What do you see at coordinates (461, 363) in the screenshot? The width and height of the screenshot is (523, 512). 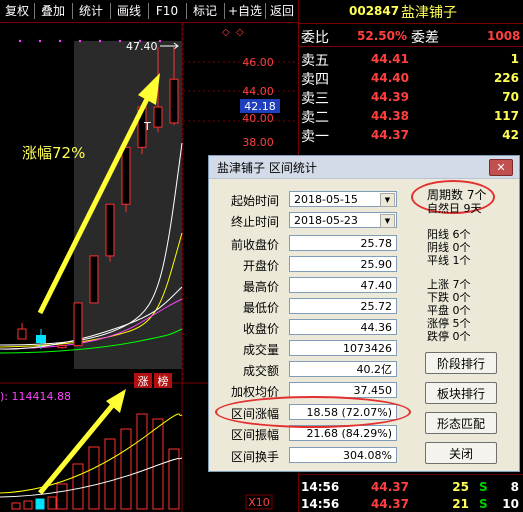 I see `stage-ranking-button: 阶段排行` at bounding box center [461, 363].